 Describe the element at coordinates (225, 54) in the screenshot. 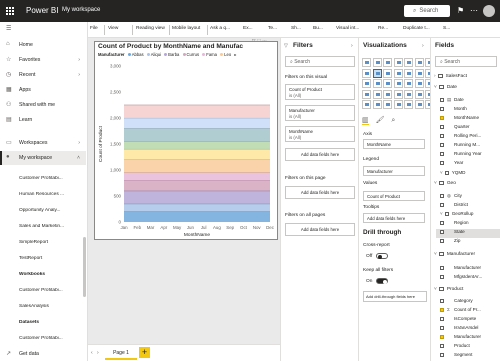

I see `legend-item: Leo` at that location.